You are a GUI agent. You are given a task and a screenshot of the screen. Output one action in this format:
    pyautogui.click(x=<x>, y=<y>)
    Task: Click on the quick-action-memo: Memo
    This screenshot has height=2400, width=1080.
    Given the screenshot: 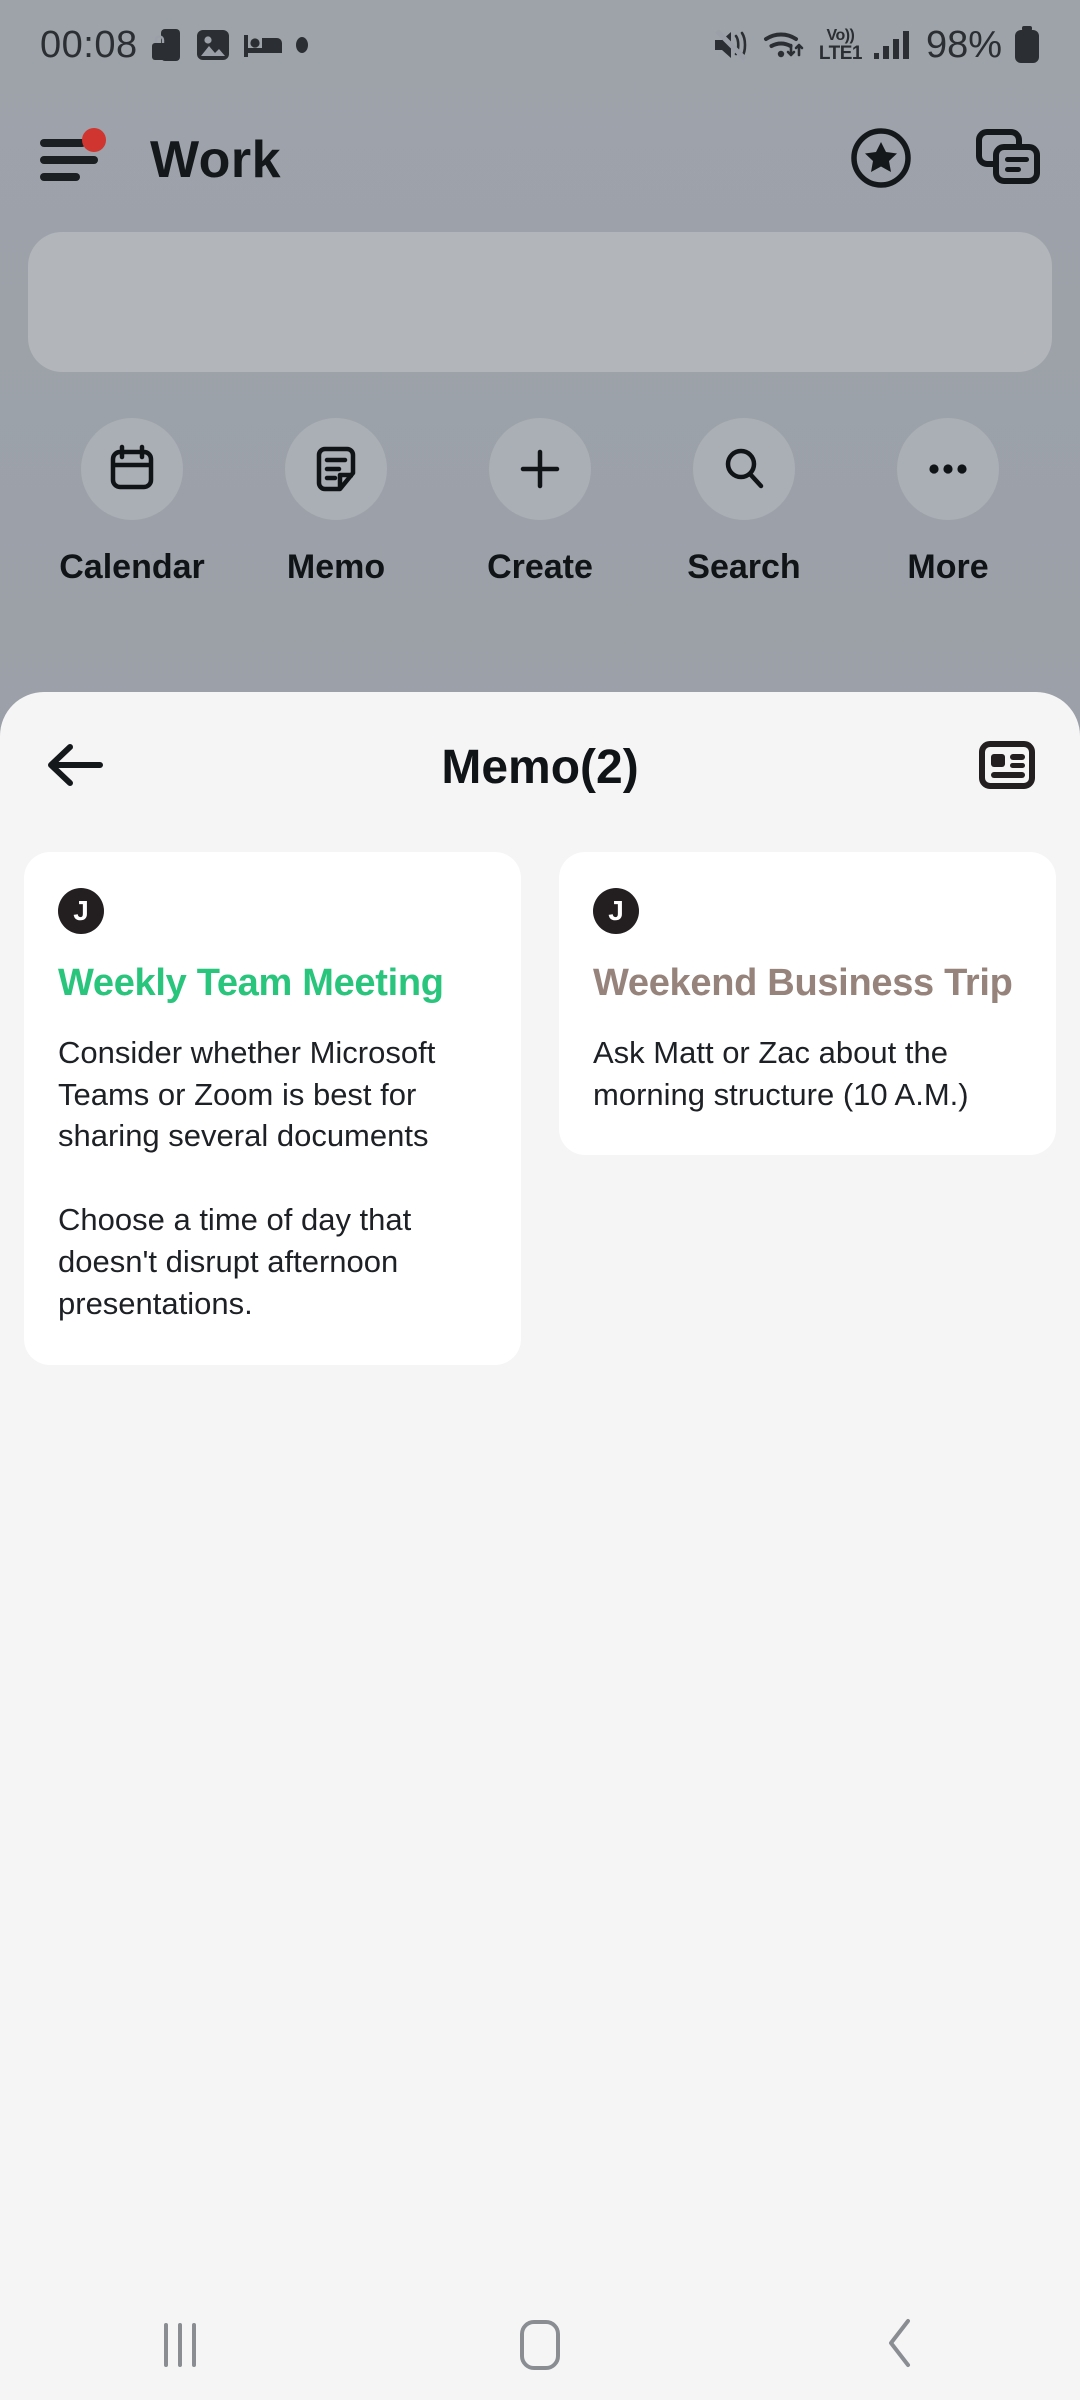 What is the action you would take?
    pyautogui.click(x=336, y=502)
    